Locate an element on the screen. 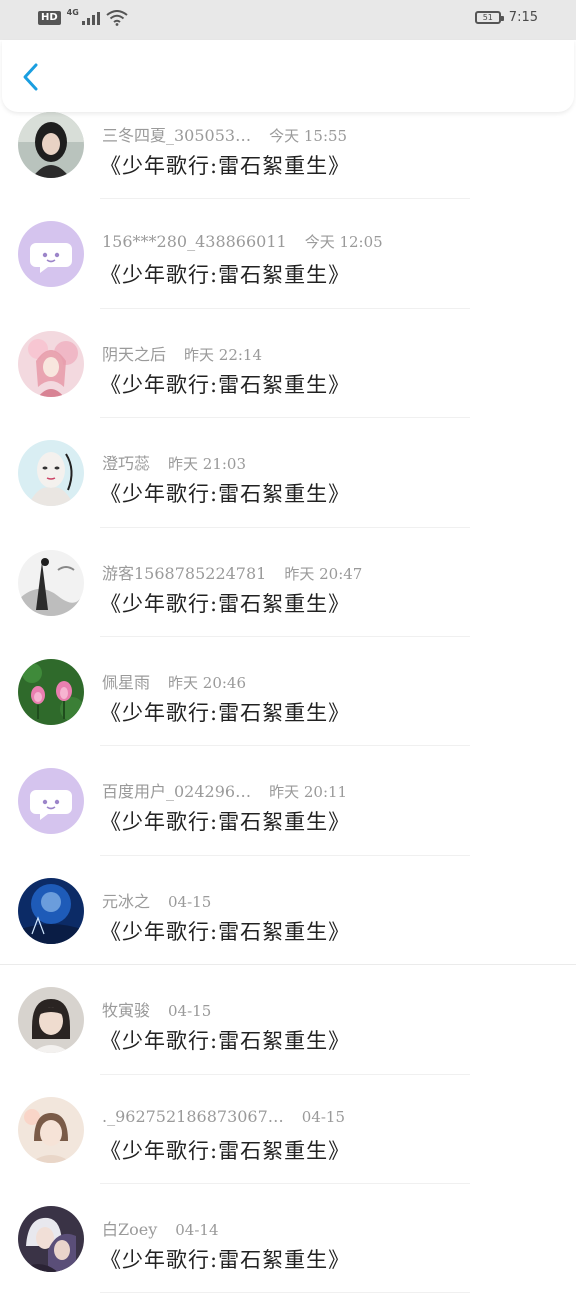  item-meta: 百度用户_024296… 昨天 20:11 is located at coordinates (224, 790).